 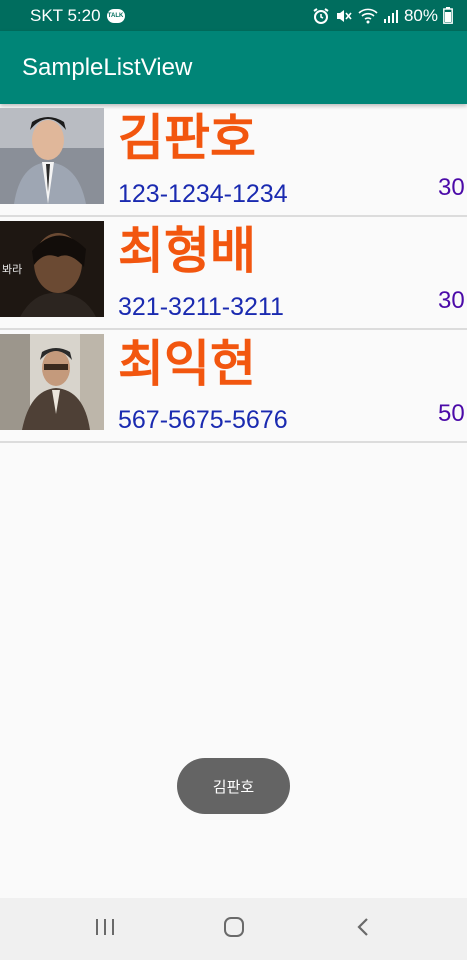 What do you see at coordinates (187, 138) in the screenshot?
I see `contact-name: 김판호` at bounding box center [187, 138].